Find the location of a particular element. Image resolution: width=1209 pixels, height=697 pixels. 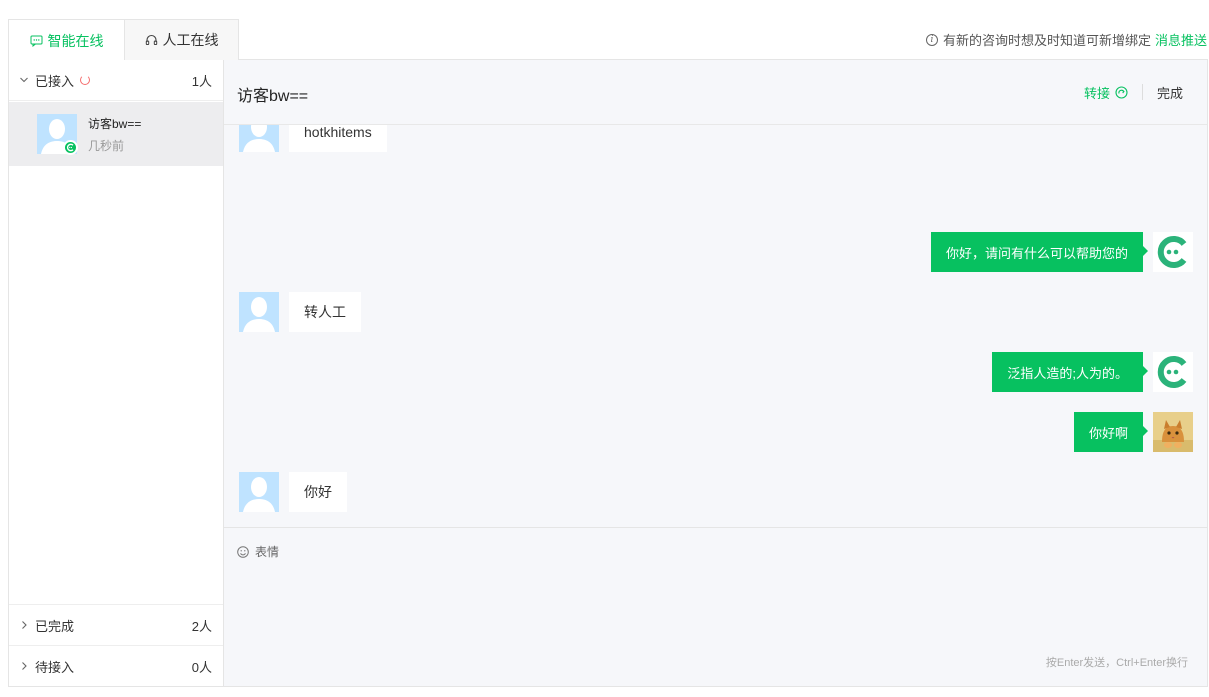

visitor-info: 访客bw== 几秒前 is located at coordinates (114, 134).